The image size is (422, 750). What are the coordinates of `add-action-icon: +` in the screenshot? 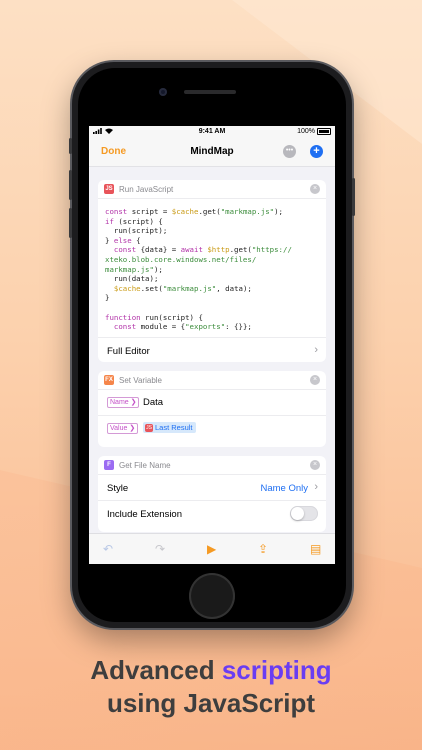 It's located at (316, 151).